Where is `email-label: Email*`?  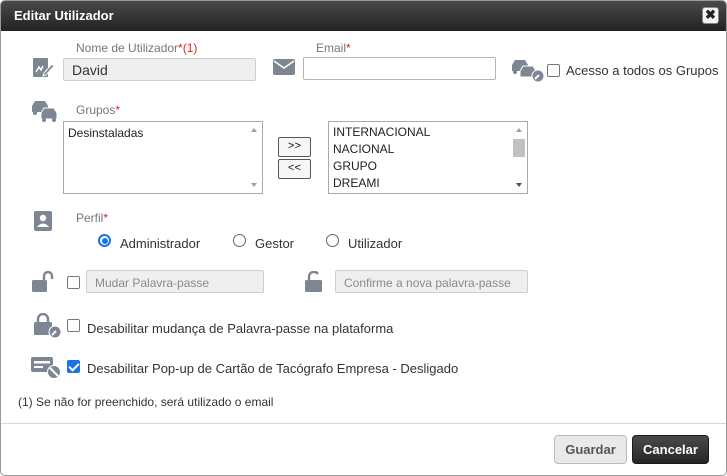
email-label: Email* is located at coordinates (333, 48).